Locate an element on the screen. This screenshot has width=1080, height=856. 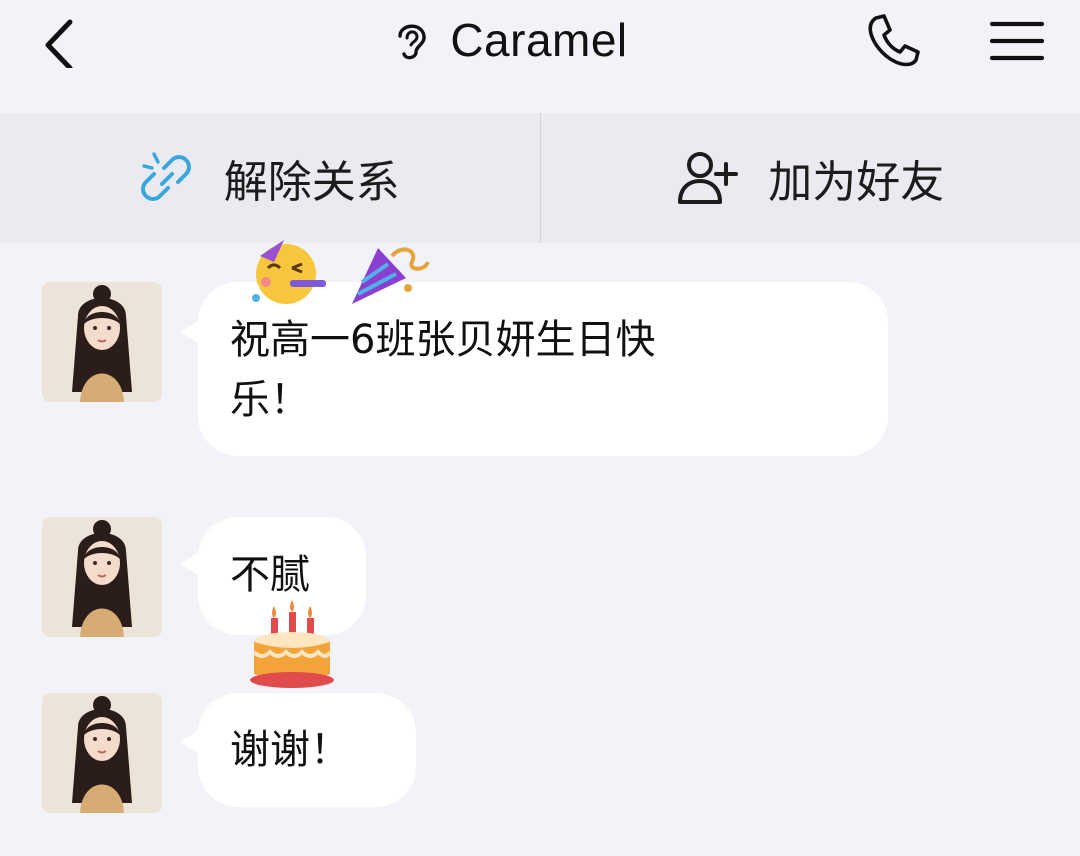
phone-icon is located at coordinates (893, 40).